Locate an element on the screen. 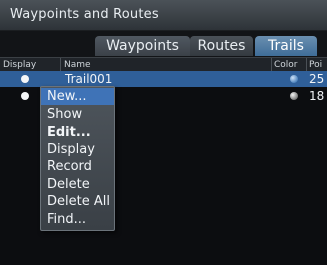  tab-bar: Waypoints Routes Trails is located at coordinates (163, 44).